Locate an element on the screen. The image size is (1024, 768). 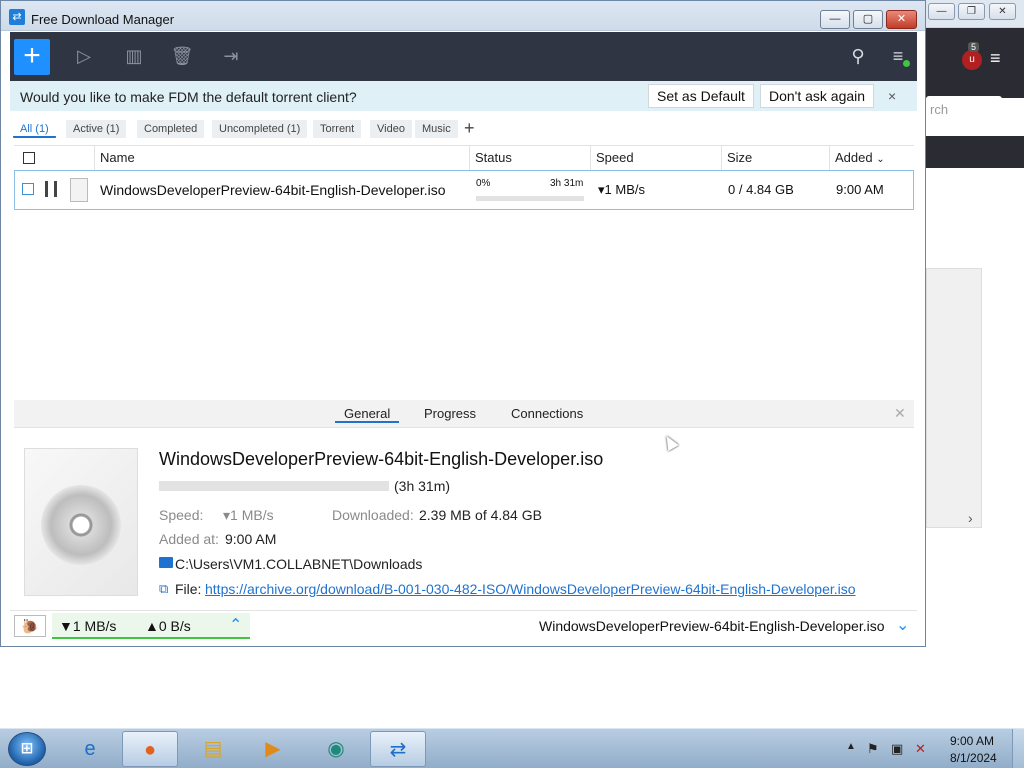
folder-move-icon: ⇥ is located at coordinates (231, 56).